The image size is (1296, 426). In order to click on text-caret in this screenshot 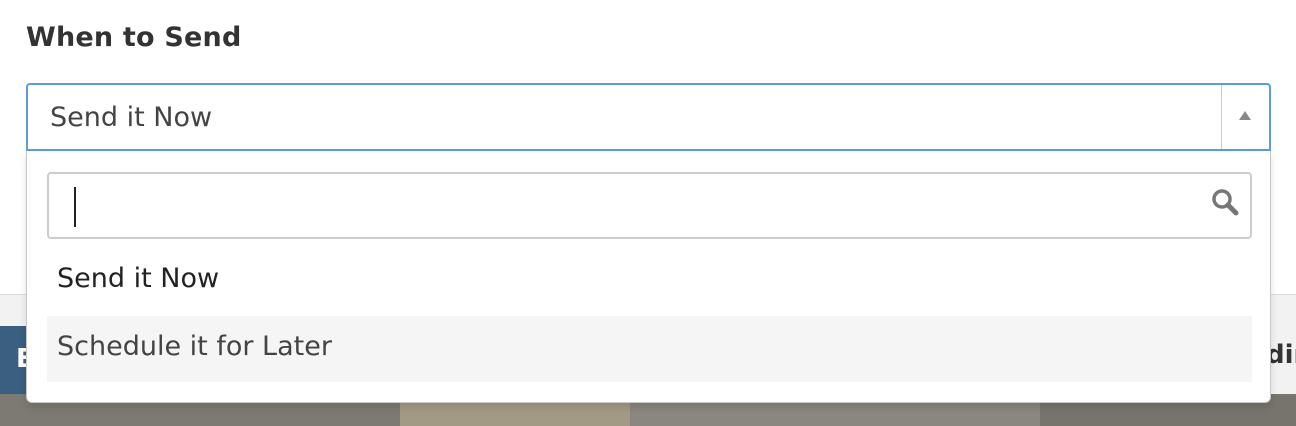, I will do `click(75, 207)`.